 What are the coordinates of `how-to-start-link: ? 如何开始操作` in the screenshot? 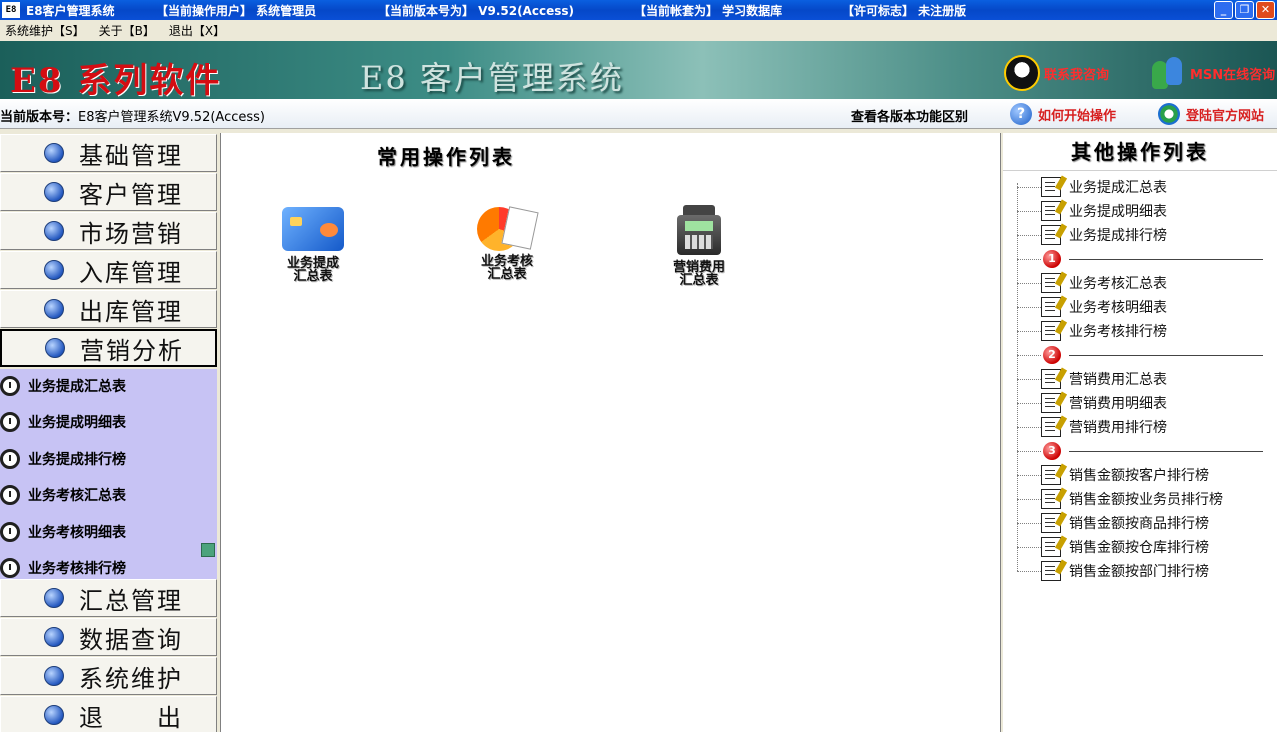 It's located at (1063, 114).